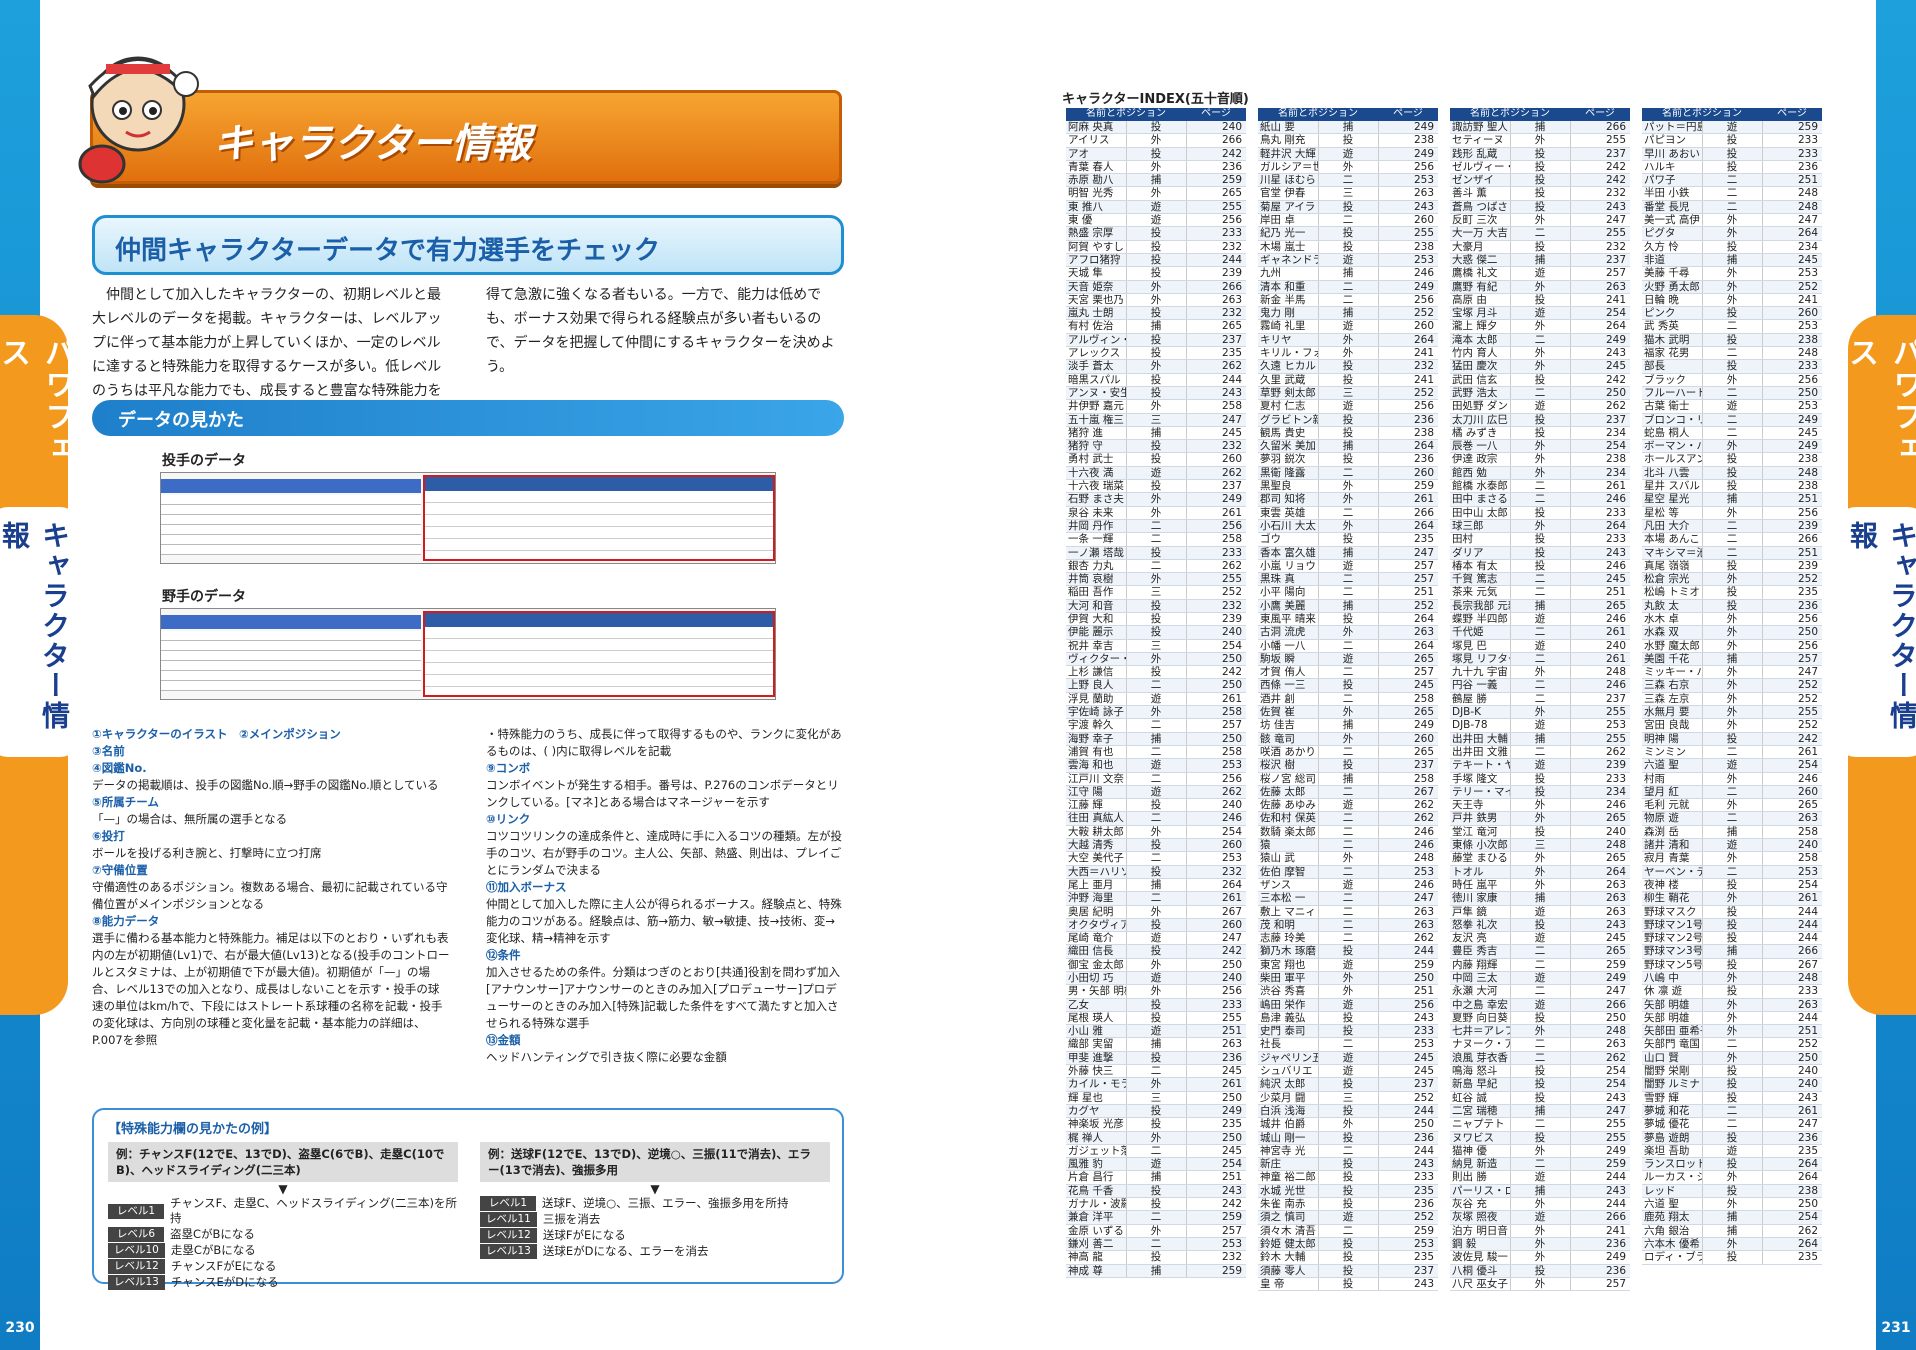 This screenshot has width=1916, height=1350. I want to click on character-name: 鈴姫 健太郎, so click(1288, 1244).